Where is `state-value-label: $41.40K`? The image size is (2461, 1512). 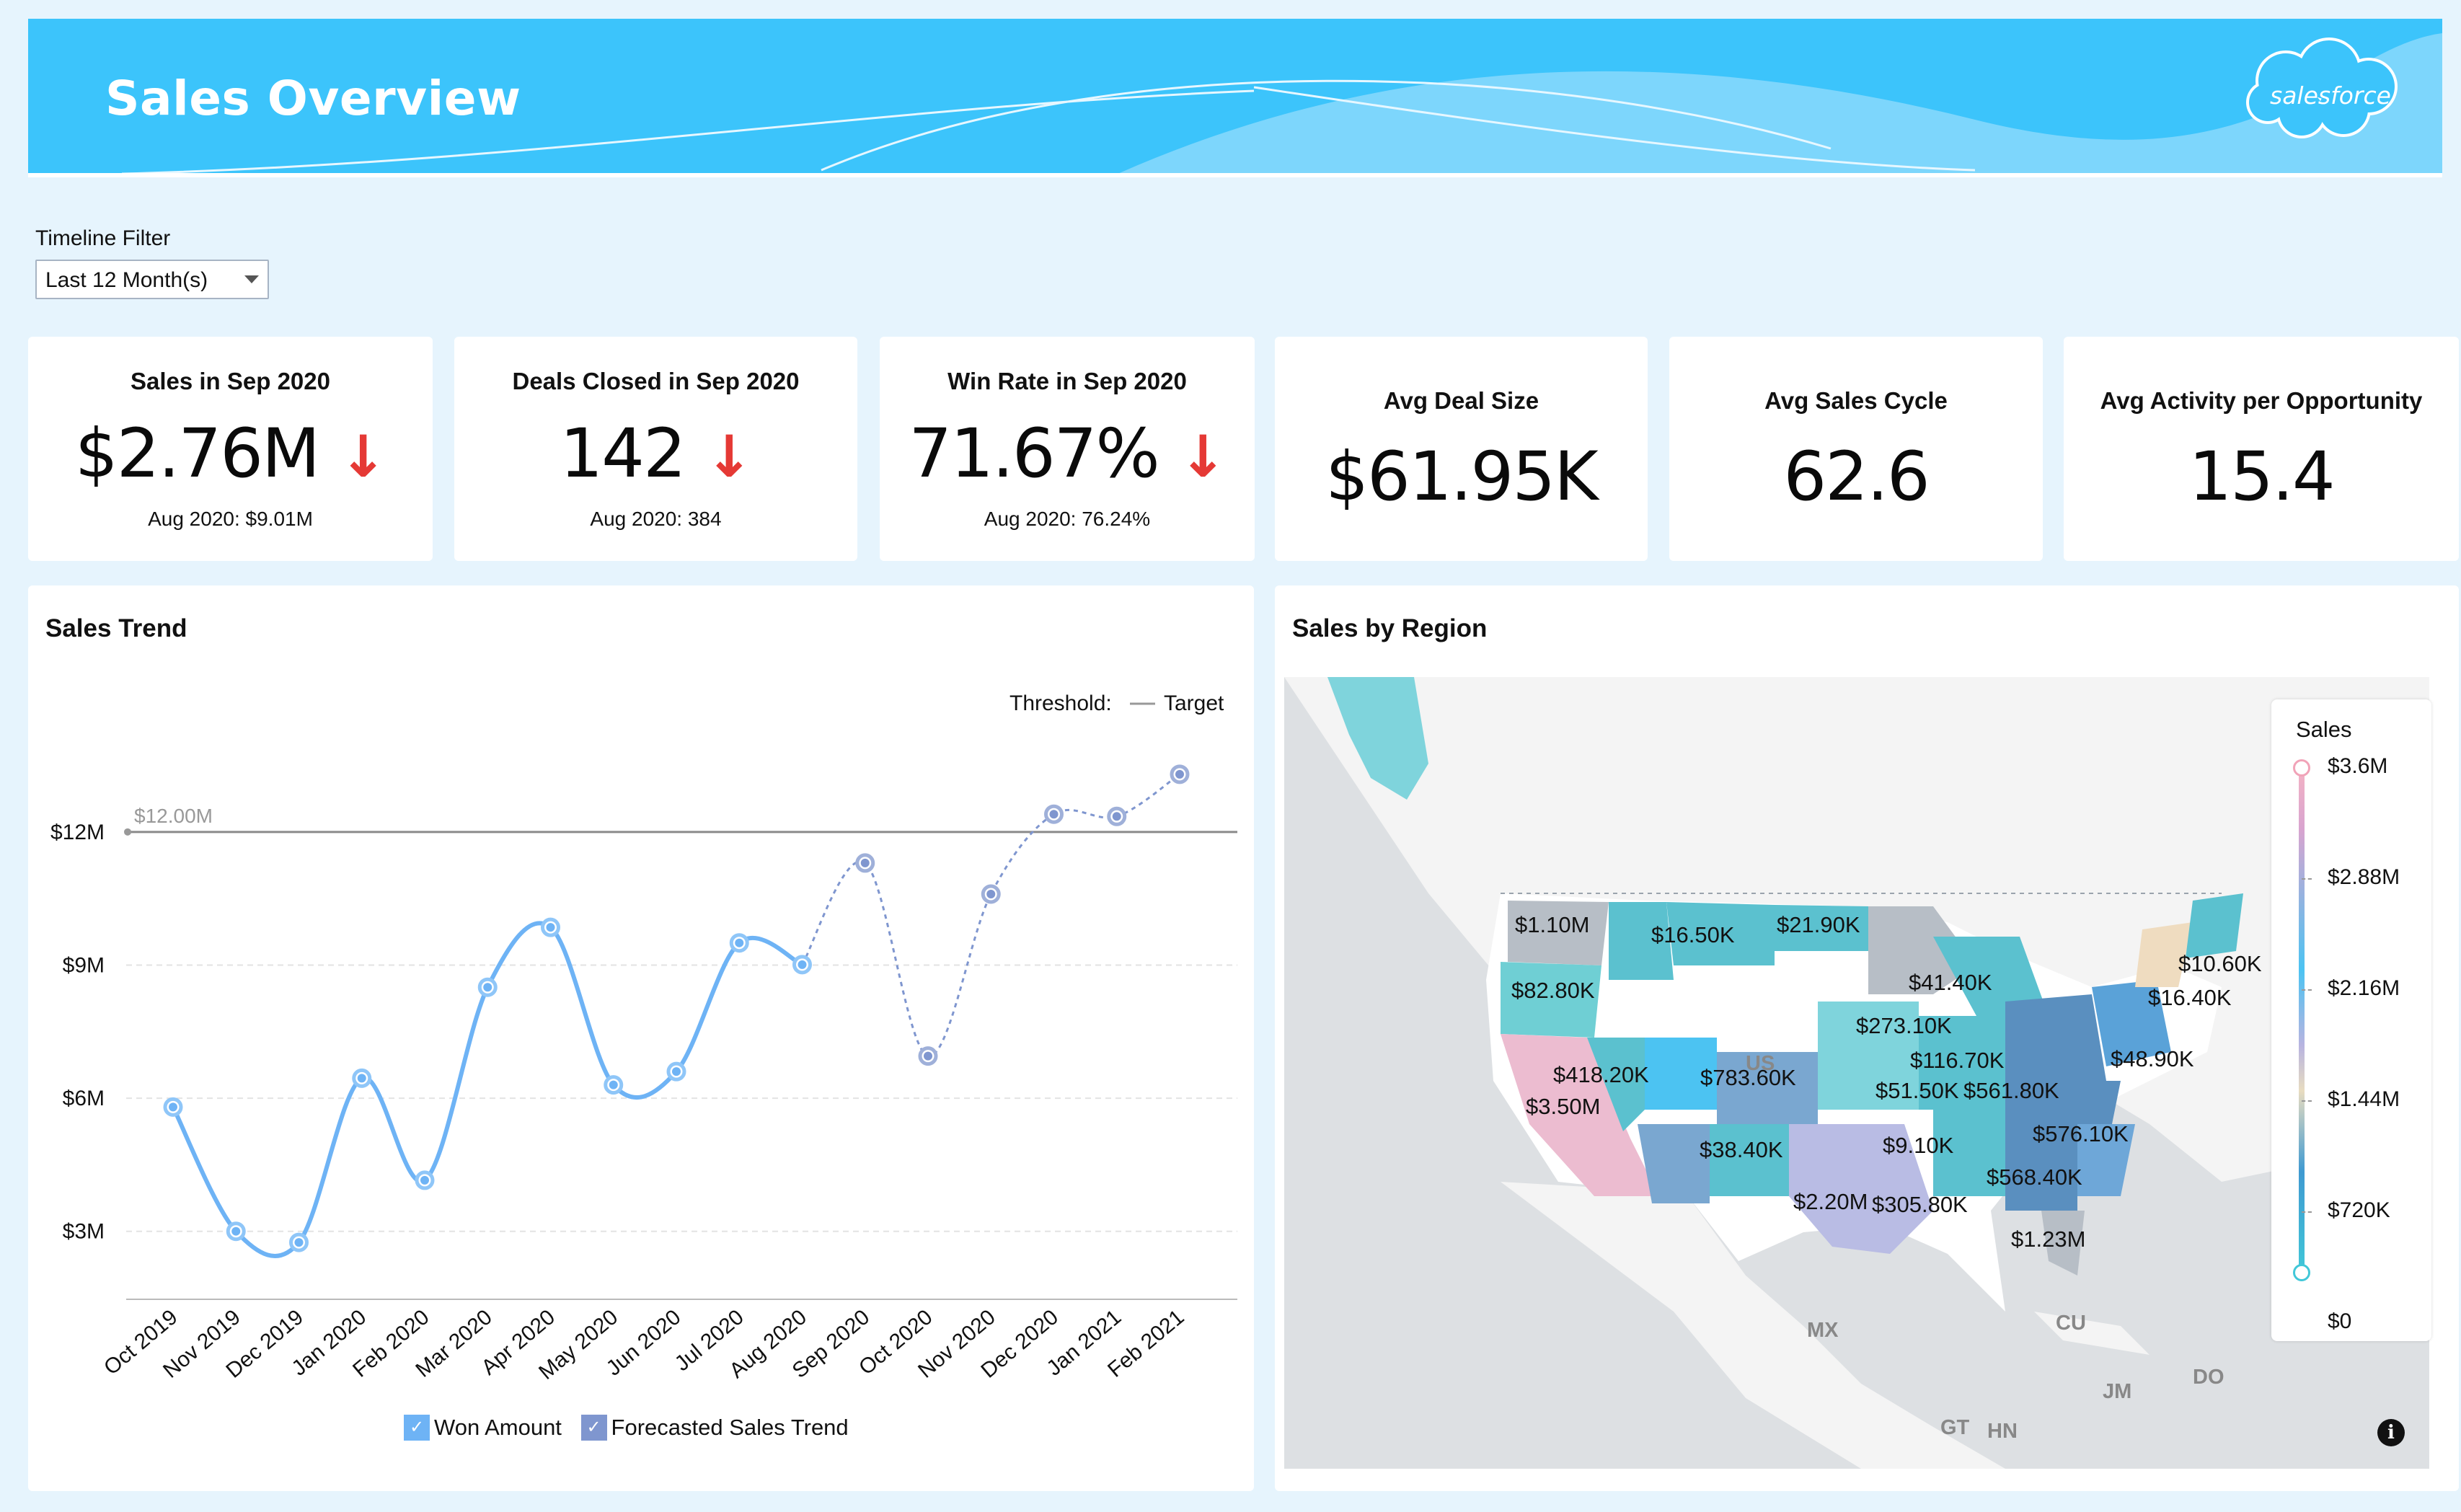
state-value-label: $41.40K is located at coordinates (1950, 982).